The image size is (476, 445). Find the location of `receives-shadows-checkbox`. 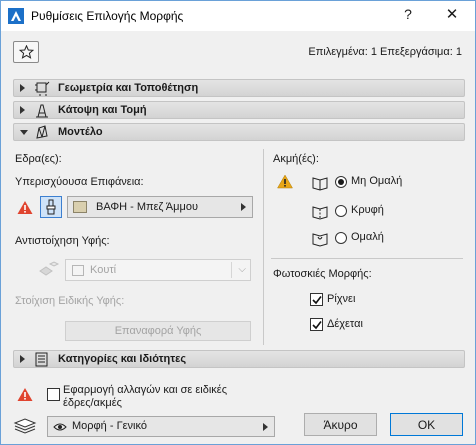

receives-shadows-checkbox is located at coordinates (316, 324).